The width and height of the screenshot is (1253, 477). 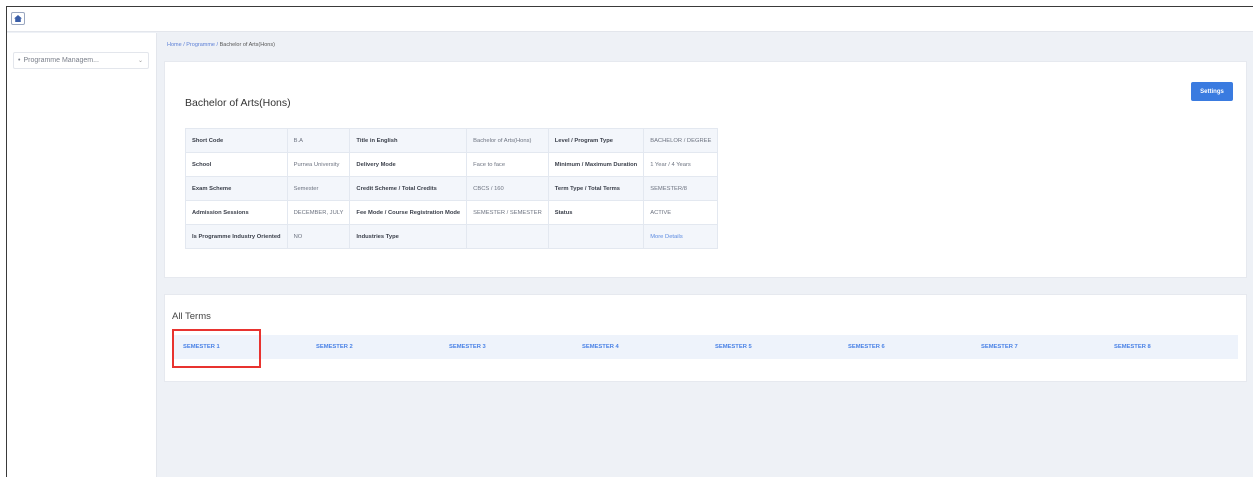 What do you see at coordinates (82, 255) in the screenshot?
I see `sidebar: • Programme Managem... ⌄` at bounding box center [82, 255].